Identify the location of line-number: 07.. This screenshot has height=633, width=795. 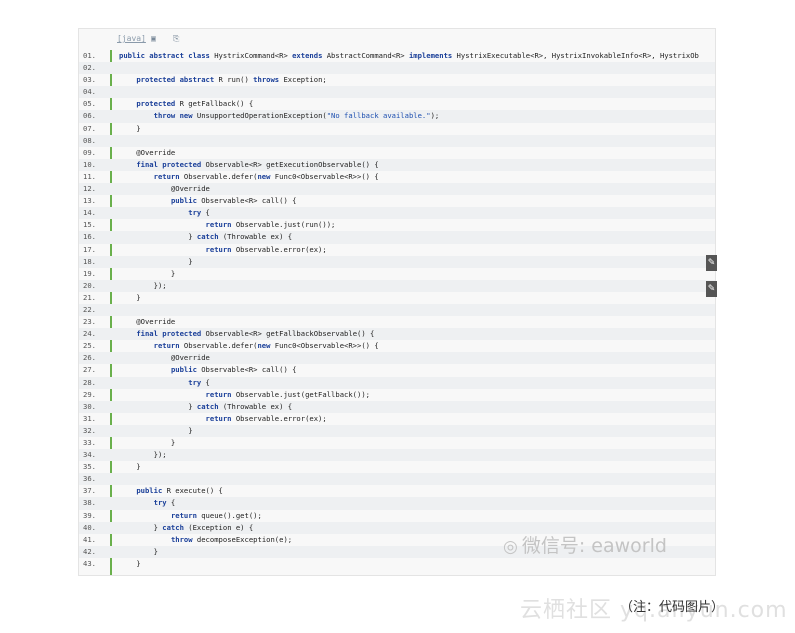
(89, 128).